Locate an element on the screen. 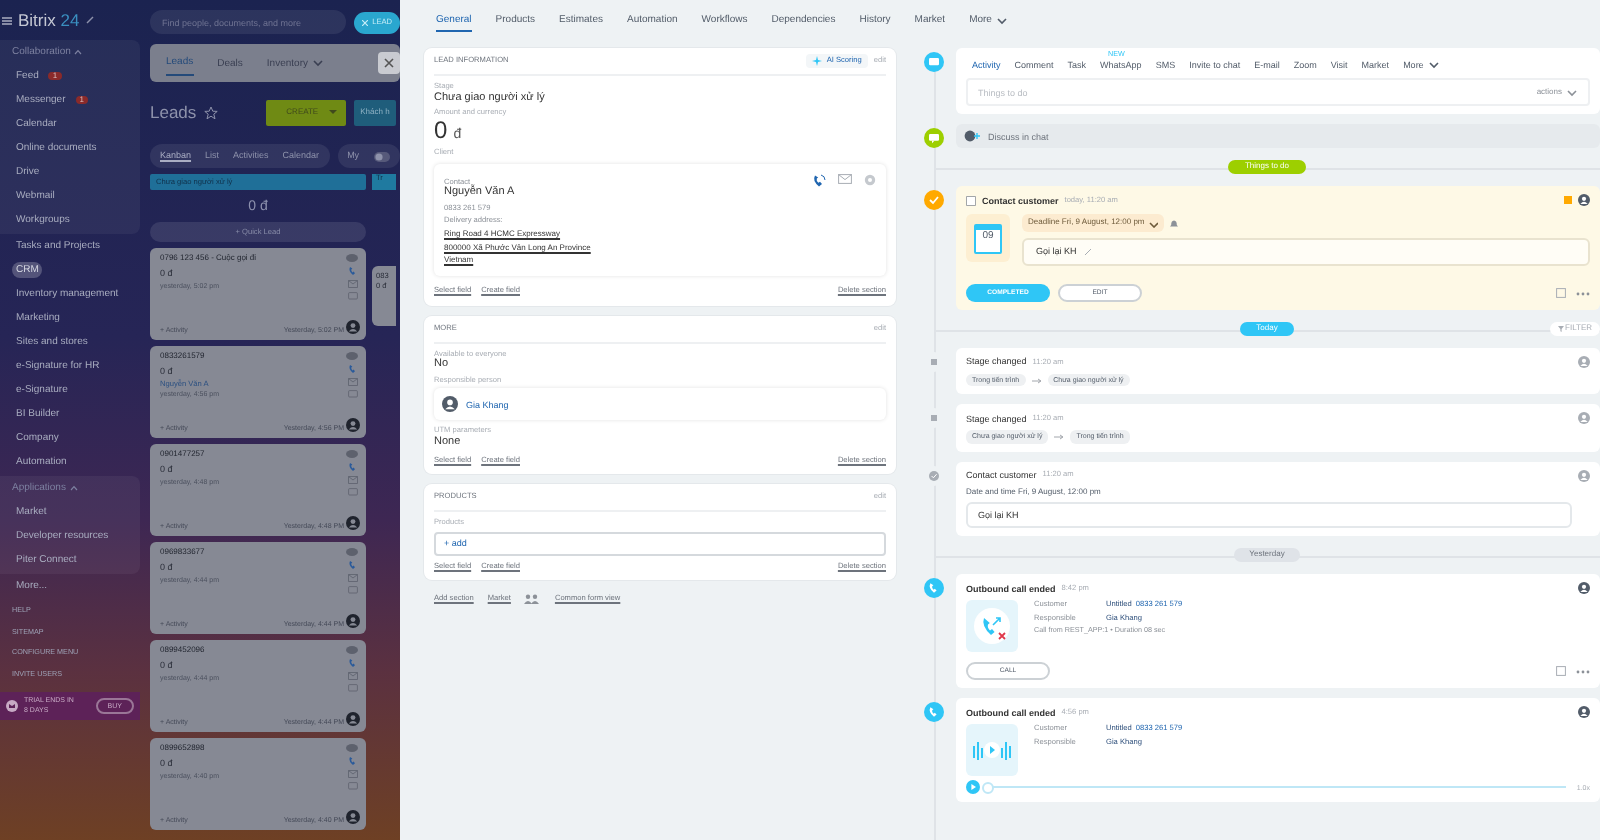  gear-icon is located at coordinates (870, 179).